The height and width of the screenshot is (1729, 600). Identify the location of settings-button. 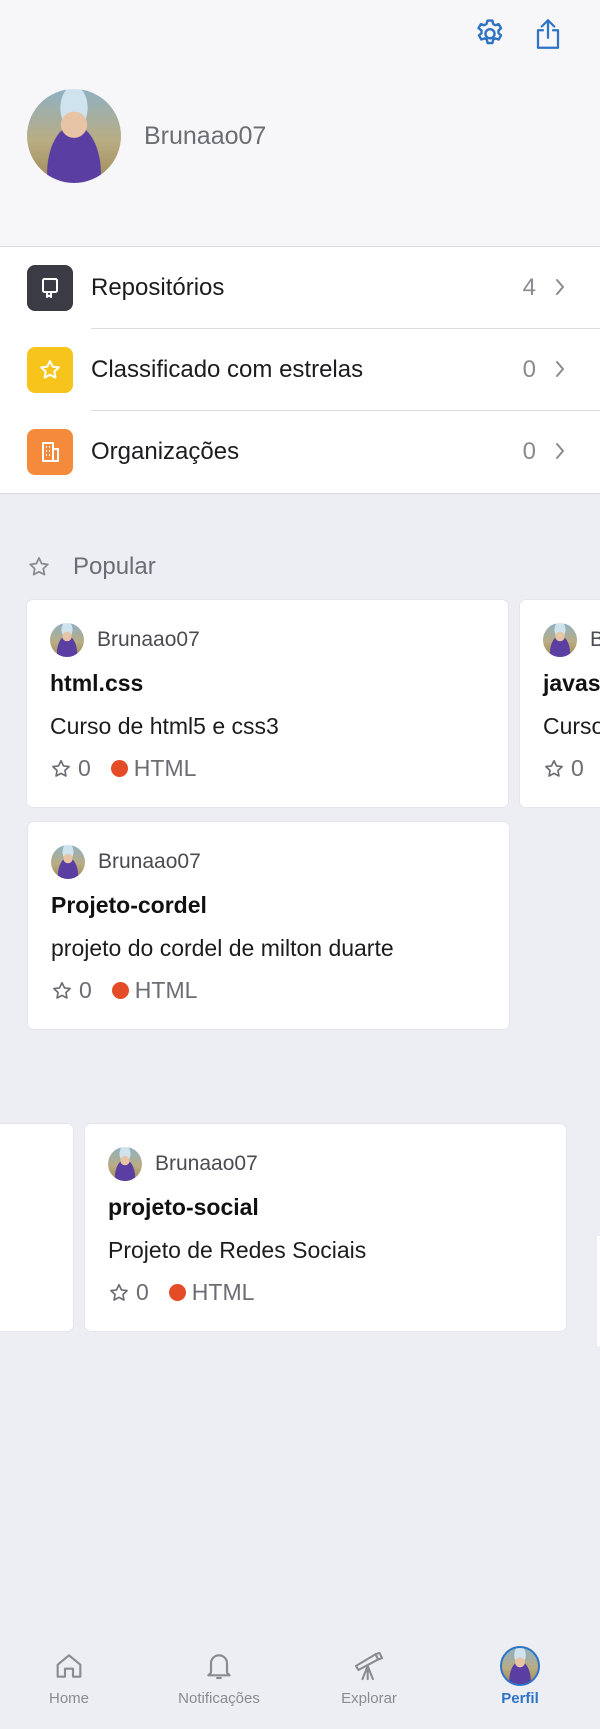
(490, 34).